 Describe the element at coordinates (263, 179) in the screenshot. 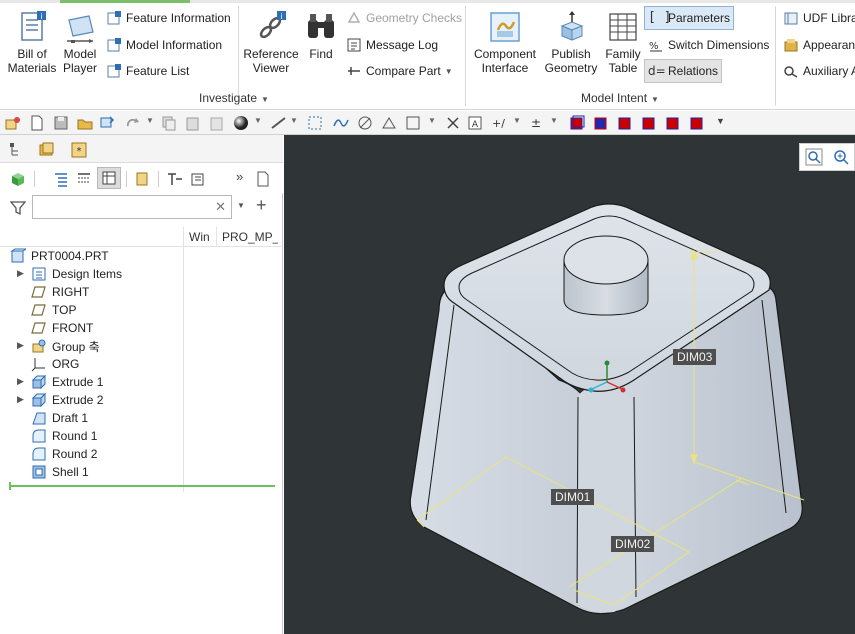

I see `document-icon` at that location.